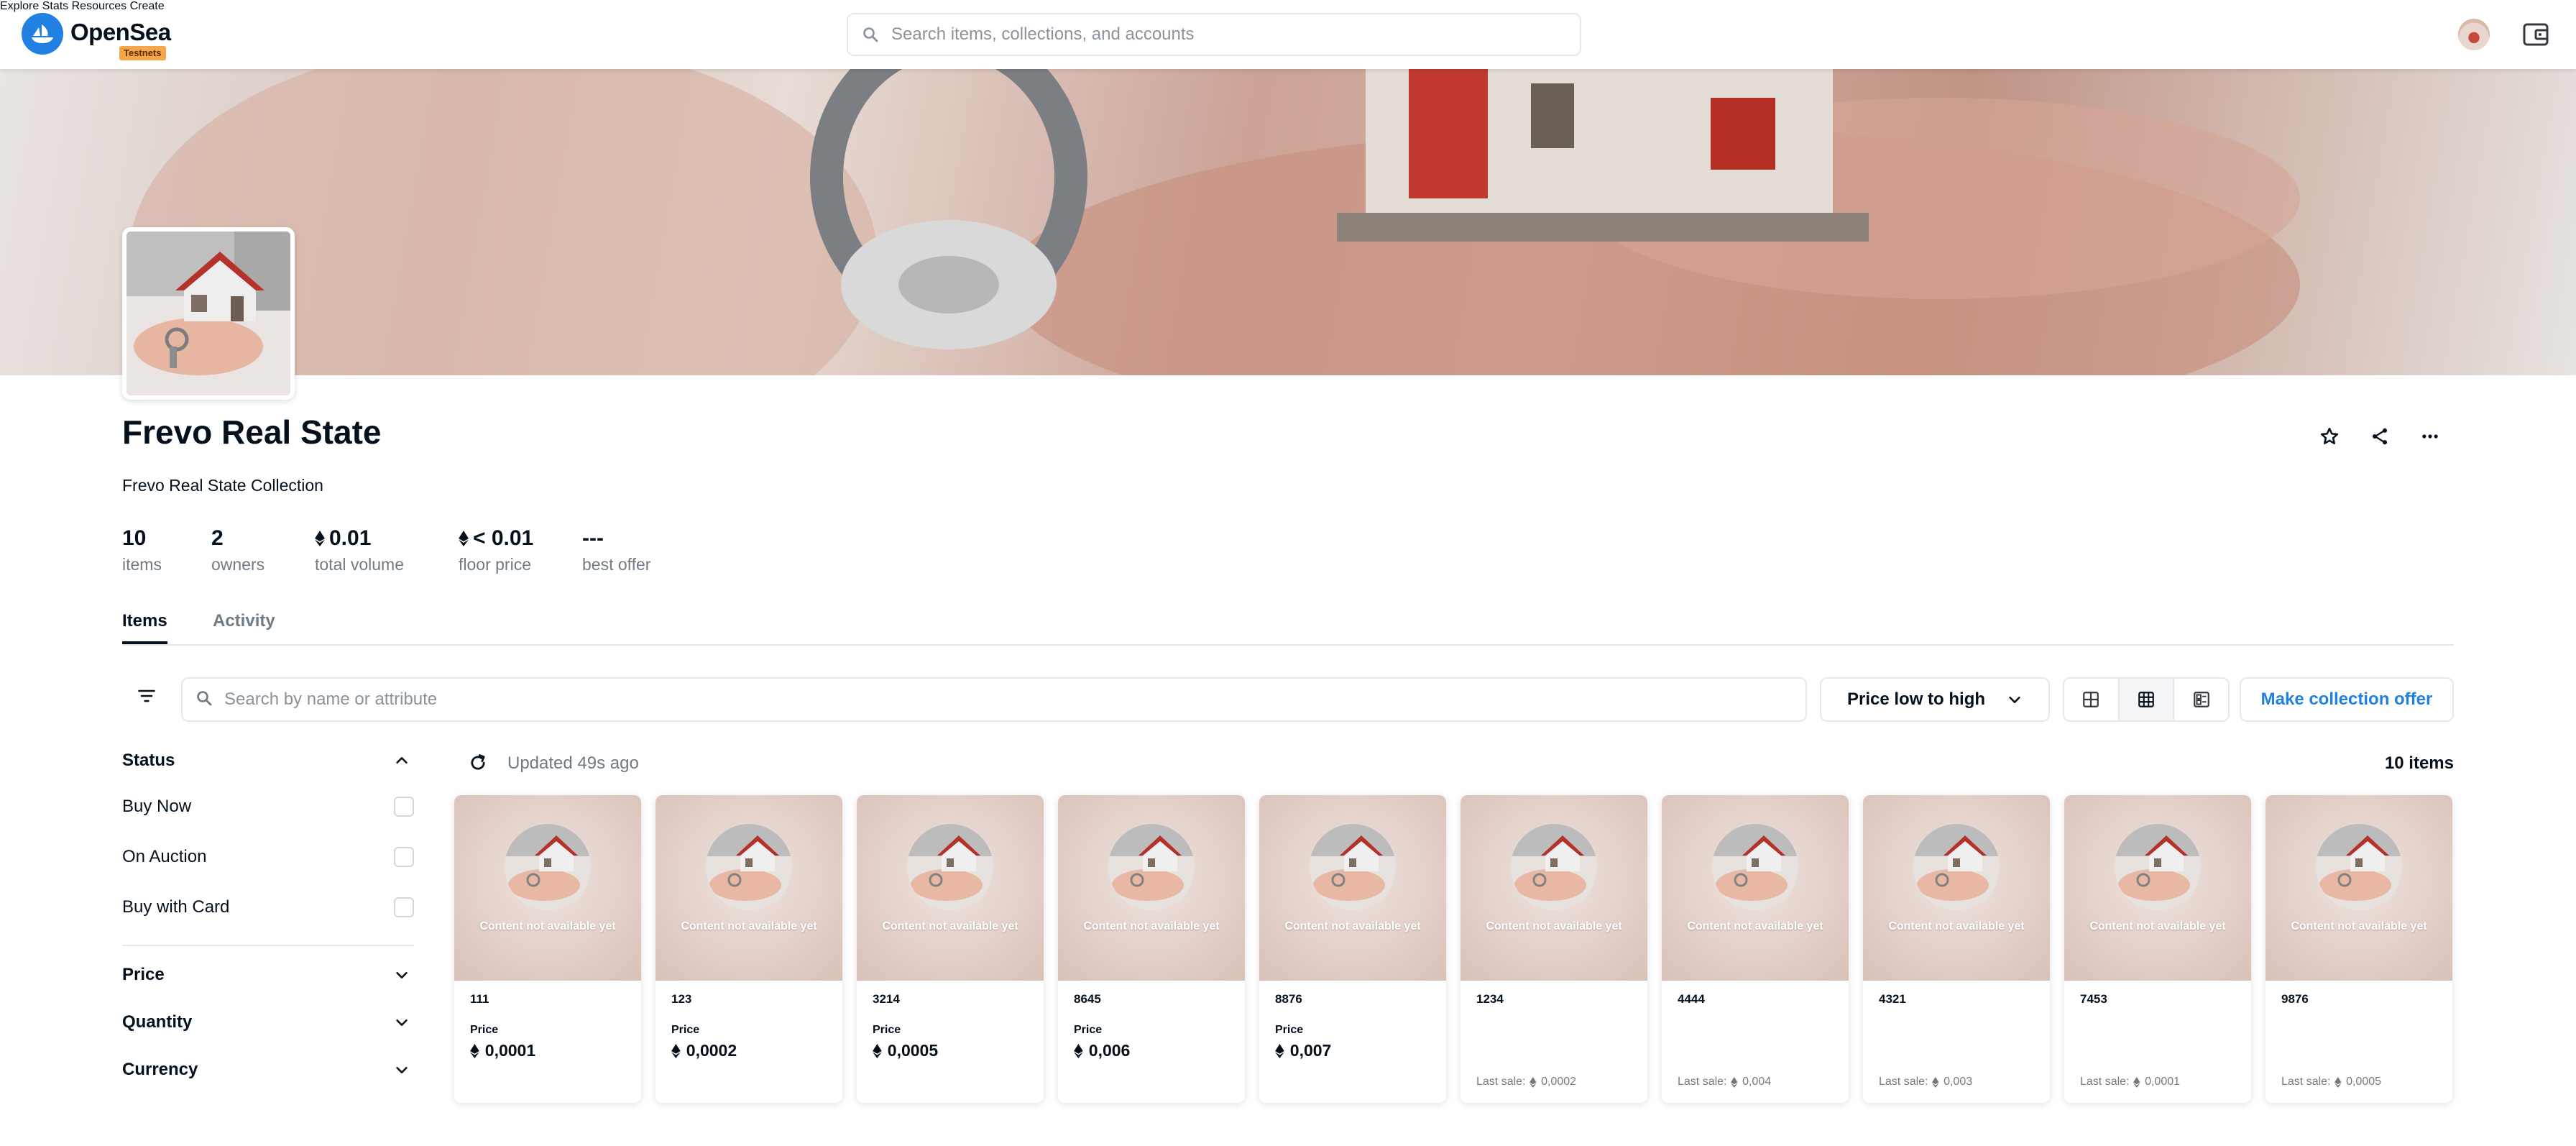 The height and width of the screenshot is (1146, 2576). What do you see at coordinates (870, 34) in the screenshot?
I see `search-icon` at bounding box center [870, 34].